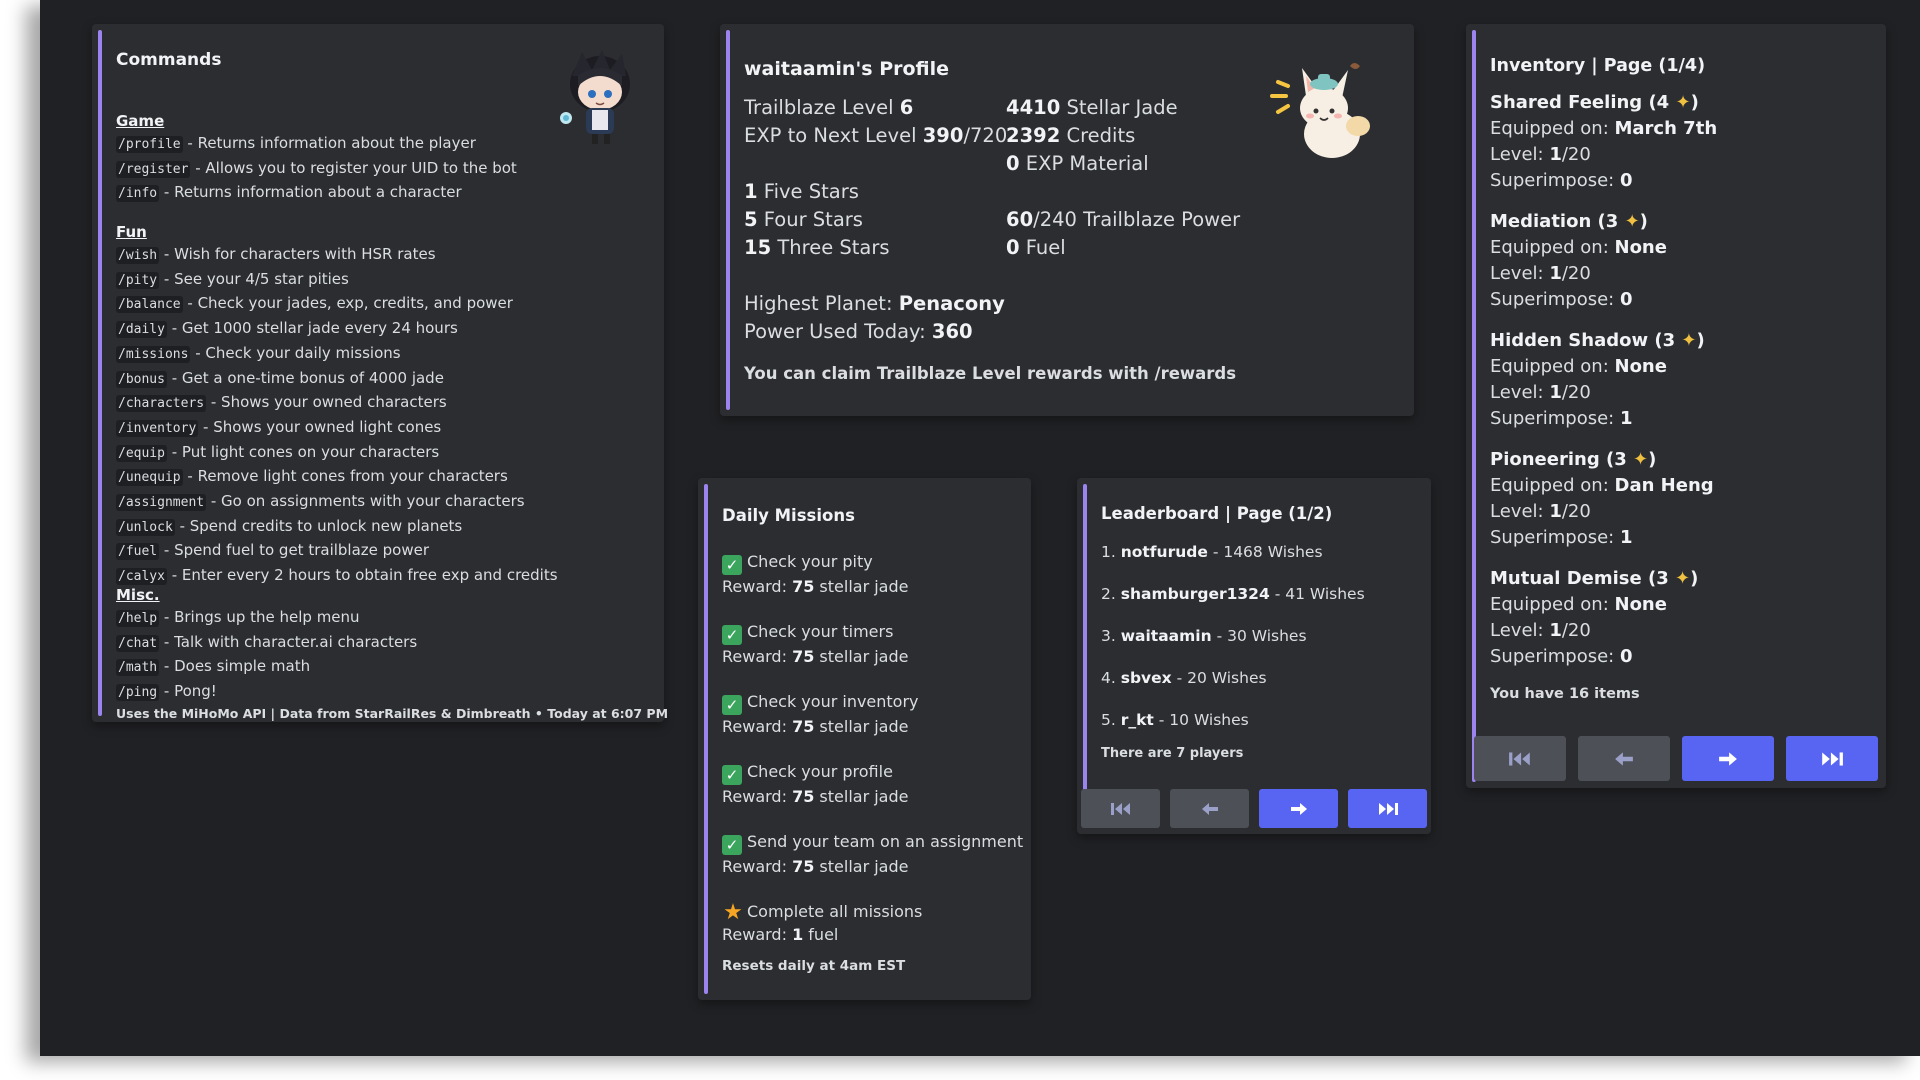  I want to click on leaderboard-wishes: - 41 Wishes, so click(1317, 594).